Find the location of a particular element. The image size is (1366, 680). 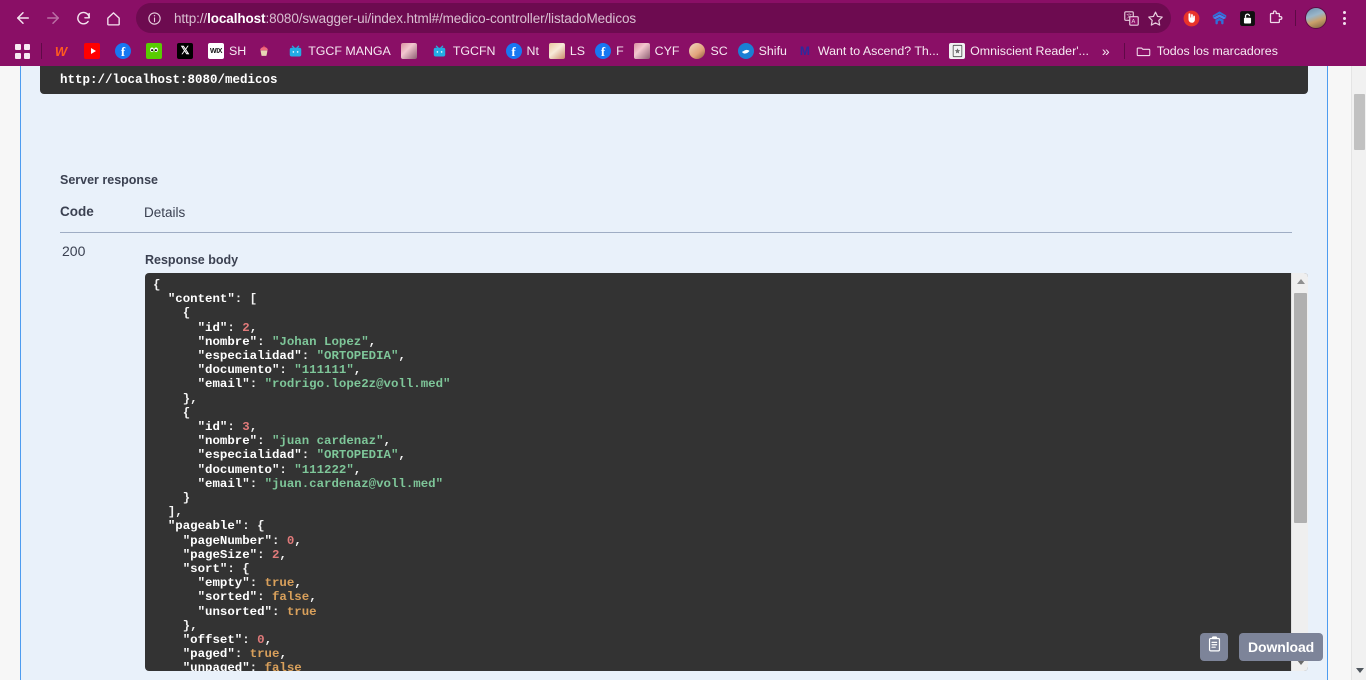

bookmark-nt: f Nt is located at coordinates (522, 51).